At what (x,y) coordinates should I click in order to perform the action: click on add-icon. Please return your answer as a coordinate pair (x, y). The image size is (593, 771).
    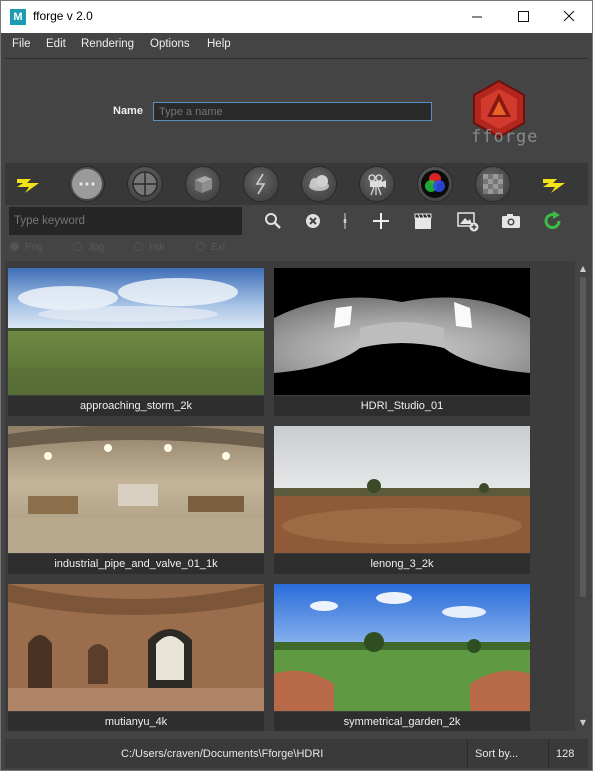
    Looking at the image, I should click on (381, 221).